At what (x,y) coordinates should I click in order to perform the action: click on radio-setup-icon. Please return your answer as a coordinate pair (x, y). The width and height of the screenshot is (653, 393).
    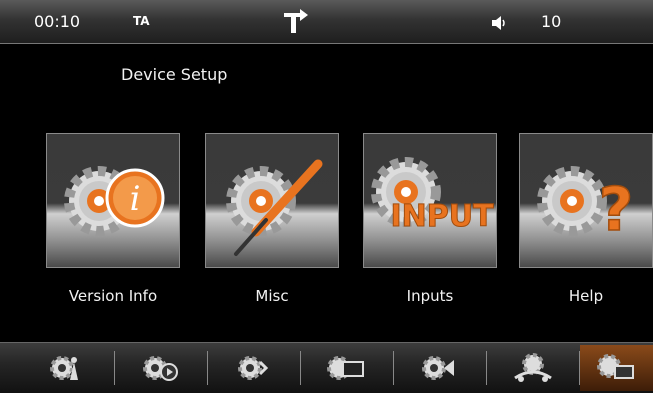
    Looking at the image, I should click on (64, 368).